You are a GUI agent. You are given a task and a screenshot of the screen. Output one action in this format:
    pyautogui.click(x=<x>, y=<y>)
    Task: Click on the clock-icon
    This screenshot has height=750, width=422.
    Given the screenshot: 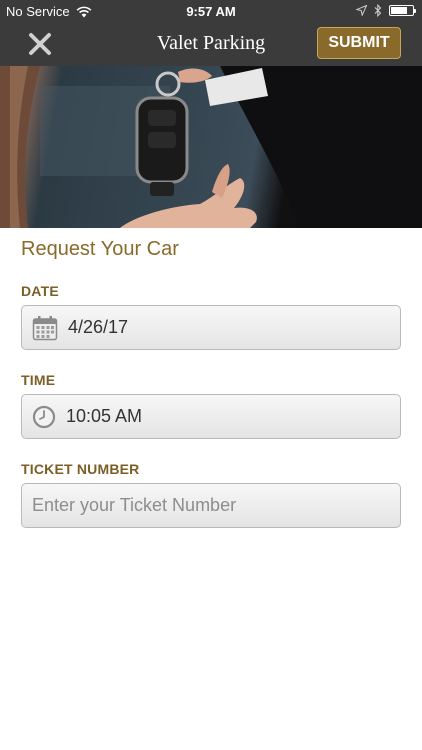 What is the action you would take?
    pyautogui.click(x=44, y=416)
    